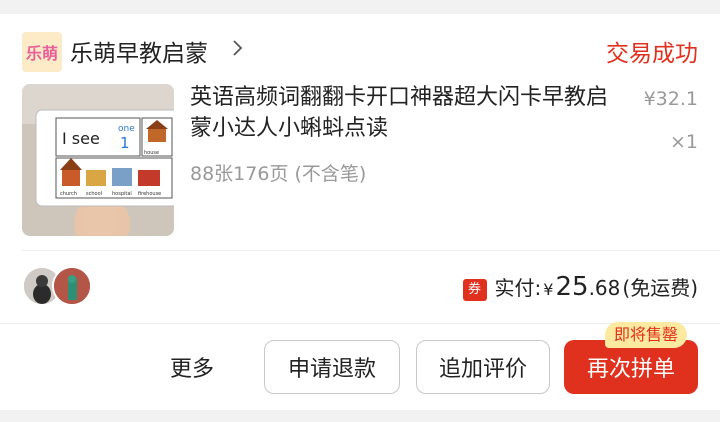 The width and height of the screenshot is (720, 422). Describe the element at coordinates (238, 48) in the screenshot. I see `chevron-right-icon` at that location.